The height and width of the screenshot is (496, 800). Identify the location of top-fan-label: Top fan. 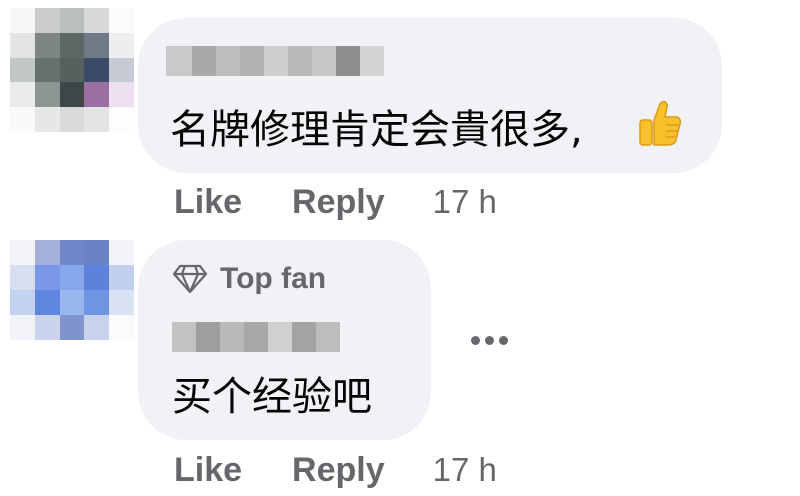
(273, 278).